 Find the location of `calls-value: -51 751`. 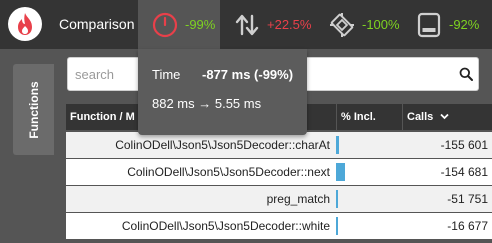

calls-value: -51 751 is located at coordinates (467, 199).